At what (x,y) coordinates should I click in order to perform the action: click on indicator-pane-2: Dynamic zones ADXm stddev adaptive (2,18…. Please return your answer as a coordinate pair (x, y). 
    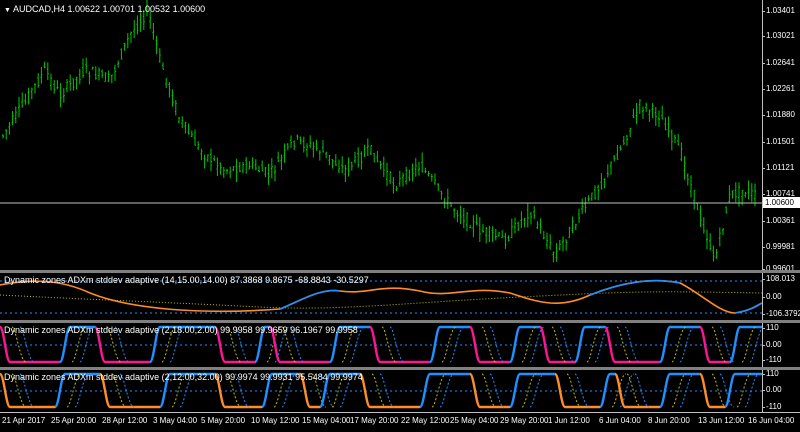
    Looking at the image, I should click on (381, 345).